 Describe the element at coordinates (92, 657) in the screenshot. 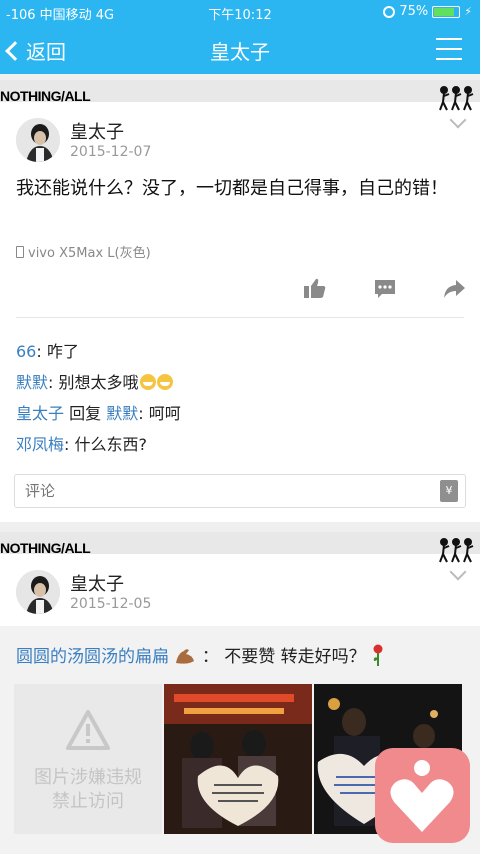

I see `shared-user: 圆圆的汤圆汤的扁扁` at that location.